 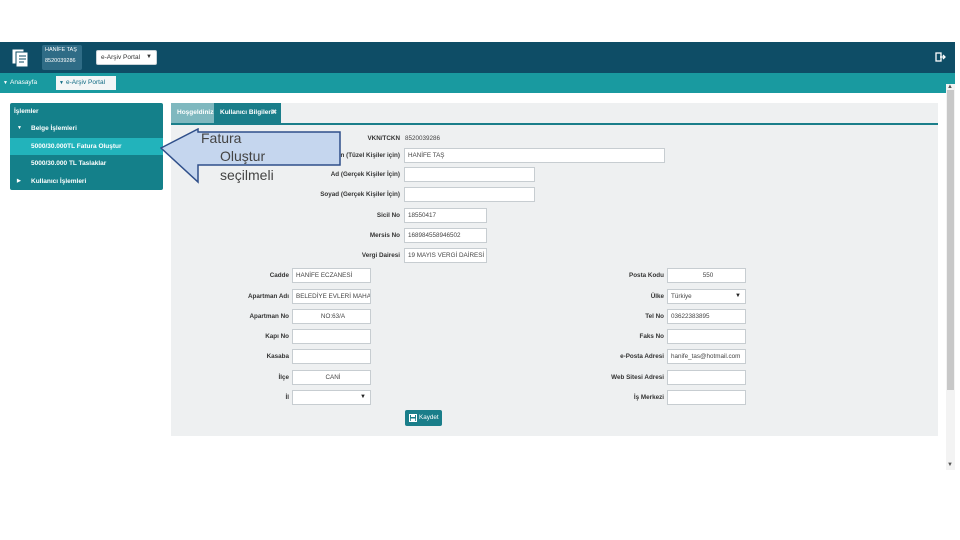 What do you see at coordinates (26, 111) in the screenshot?
I see `sidebar-title: İşlemler` at bounding box center [26, 111].